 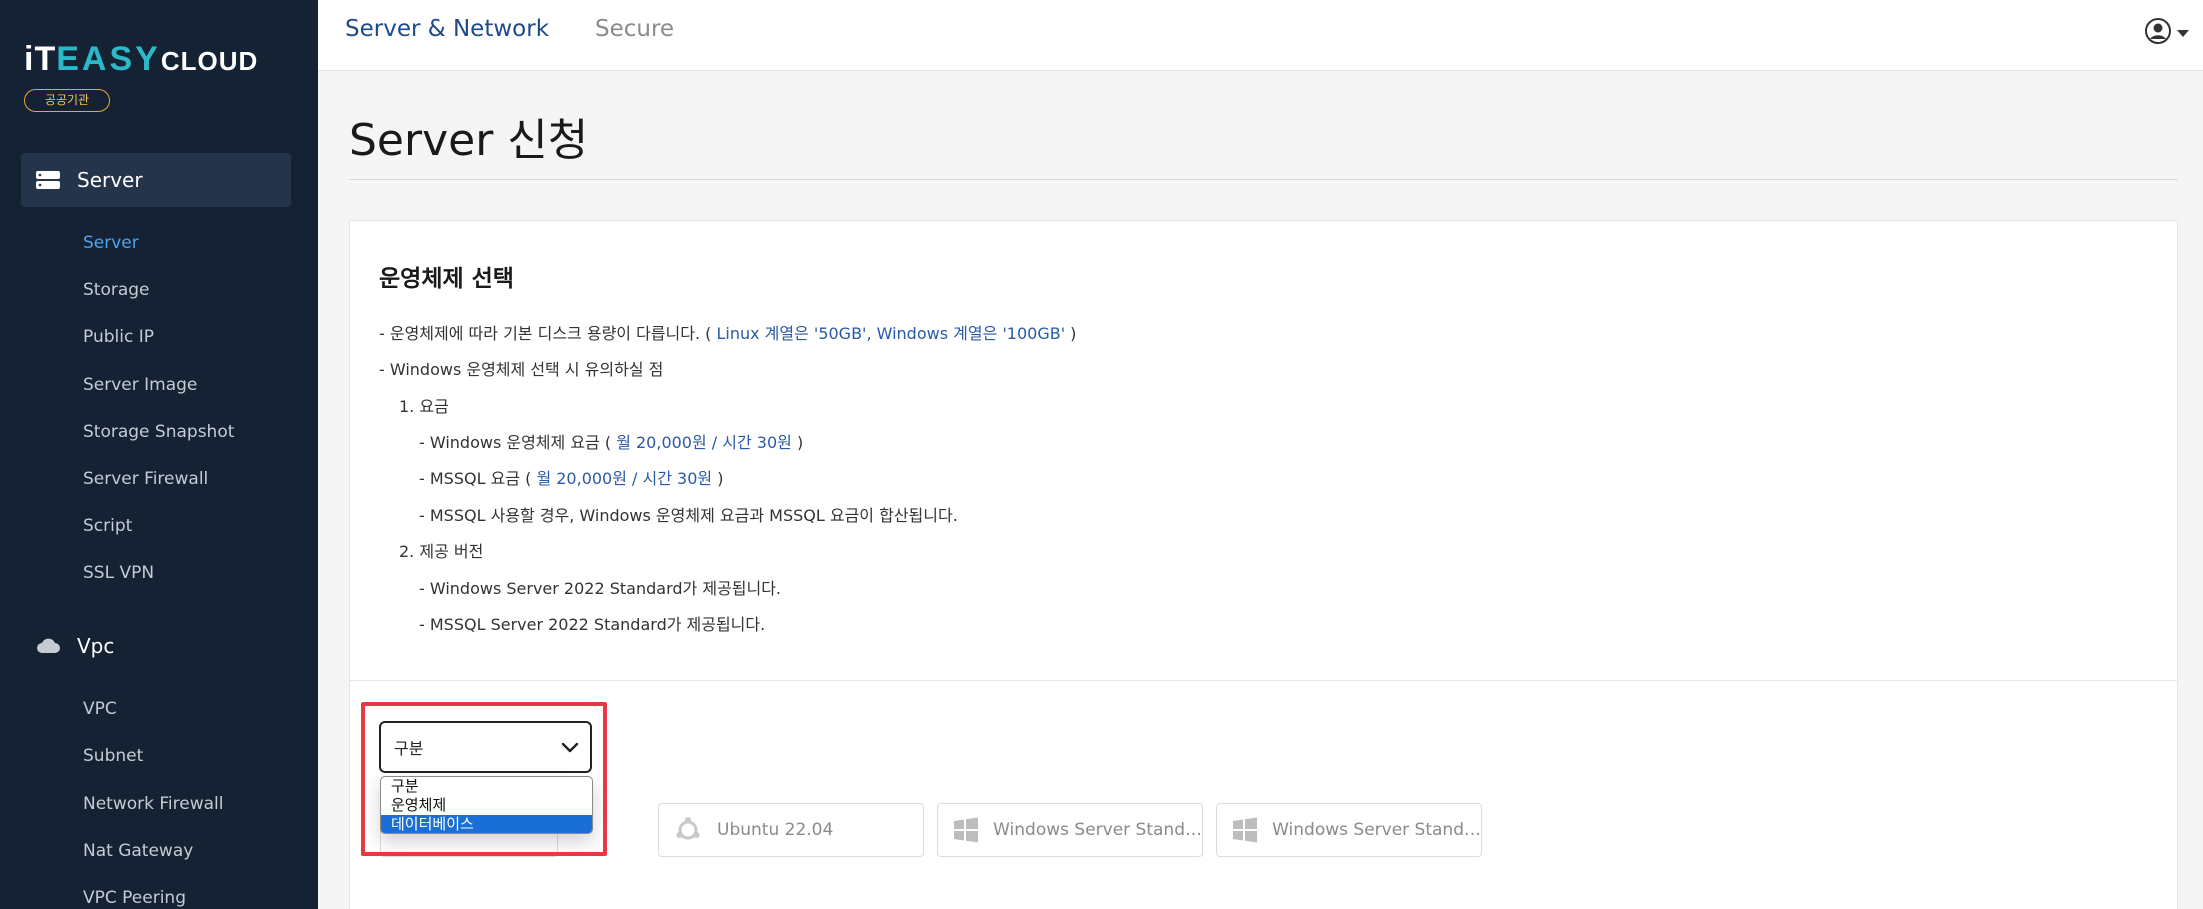 I want to click on sidebar-item-vpc: VPC, so click(x=100, y=709).